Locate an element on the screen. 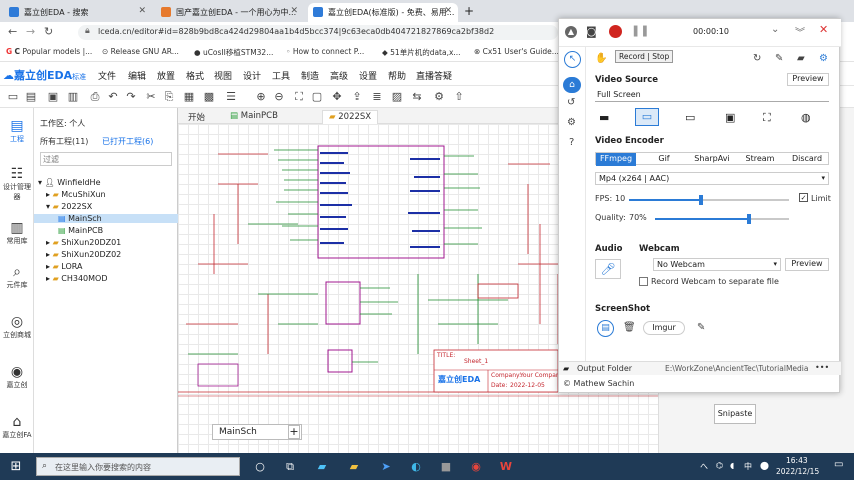 The image size is (854, 480). video-source-field: Full Screen is located at coordinates (712, 95).